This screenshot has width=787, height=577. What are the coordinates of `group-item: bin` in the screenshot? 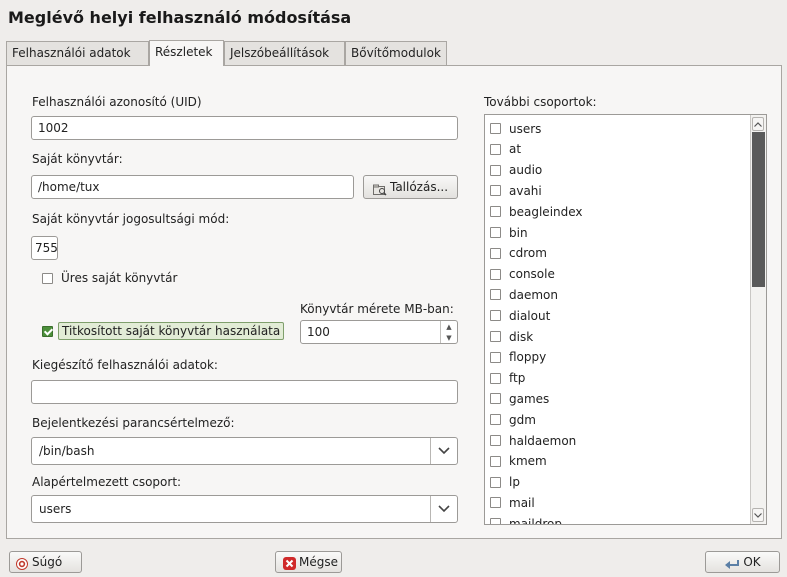 It's located at (509, 232).